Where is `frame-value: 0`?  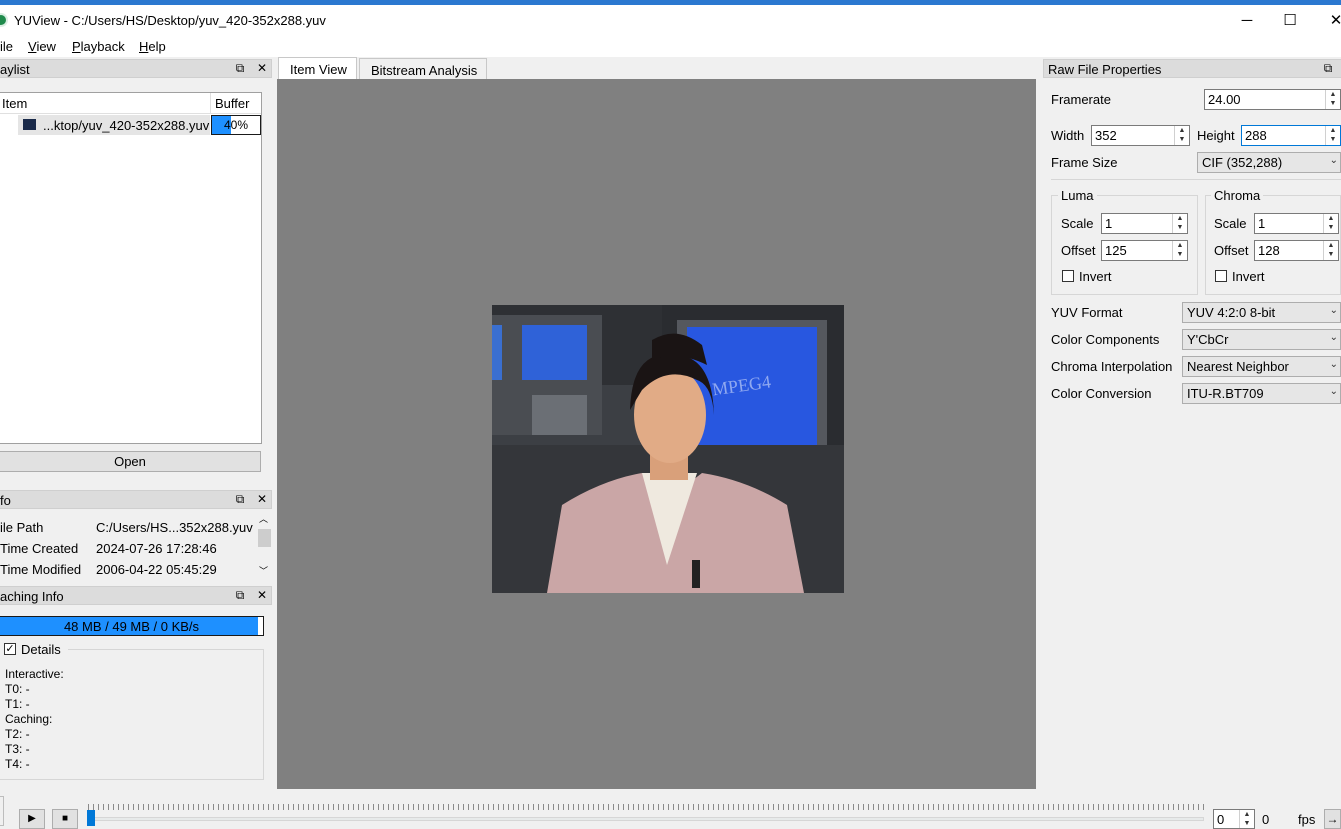
frame-value: 0 is located at coordinates (1221, 819).